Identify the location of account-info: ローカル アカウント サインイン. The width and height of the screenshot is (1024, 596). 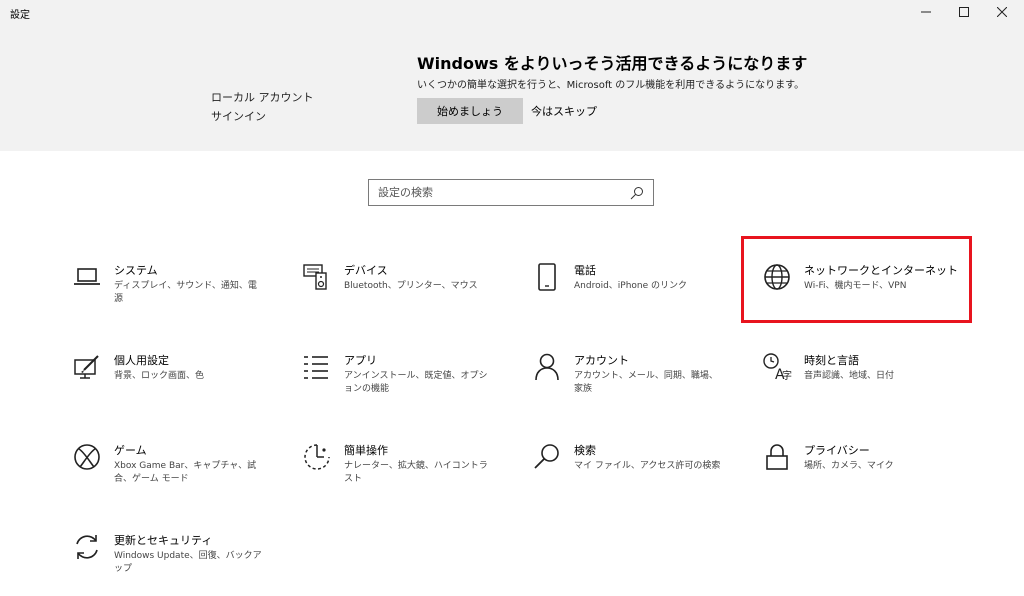
(262, 107).